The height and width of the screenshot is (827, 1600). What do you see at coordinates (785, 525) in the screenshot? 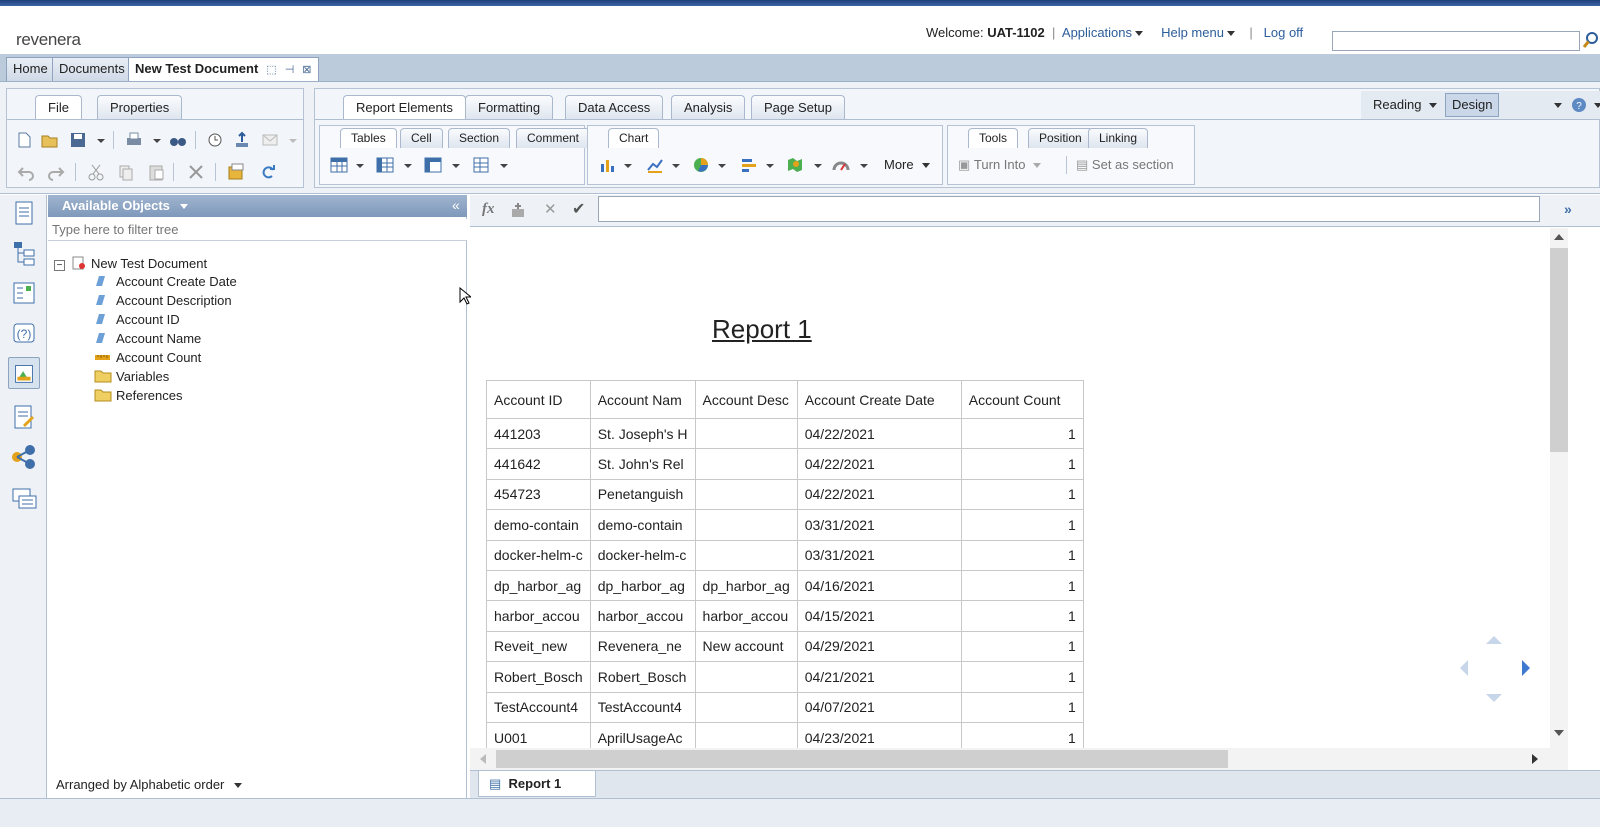
I see `table-row: demo-contain demo-contain 03/31/2021 1` at bounding box center [785, 525].